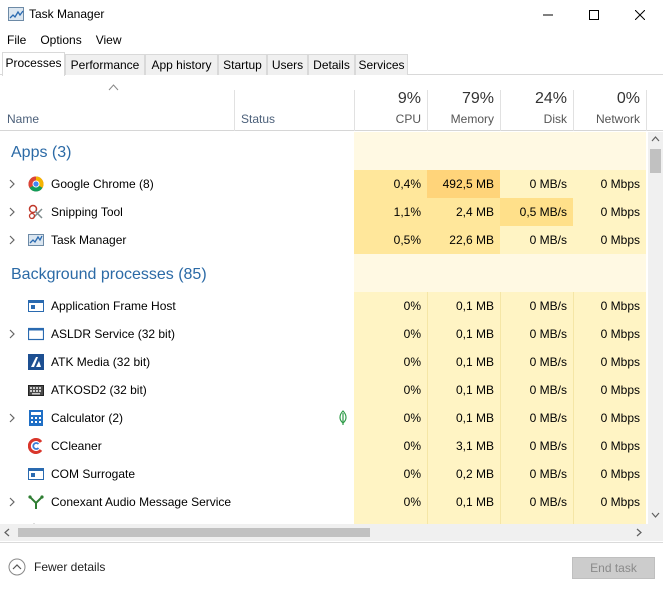  What do you see at coordinates (324, 474) in the screenshot?
I see `table-row: COM Surrogate 0% 0,2 MB 0 MB/s 0 Mbps` at bounding box center [324, 474].